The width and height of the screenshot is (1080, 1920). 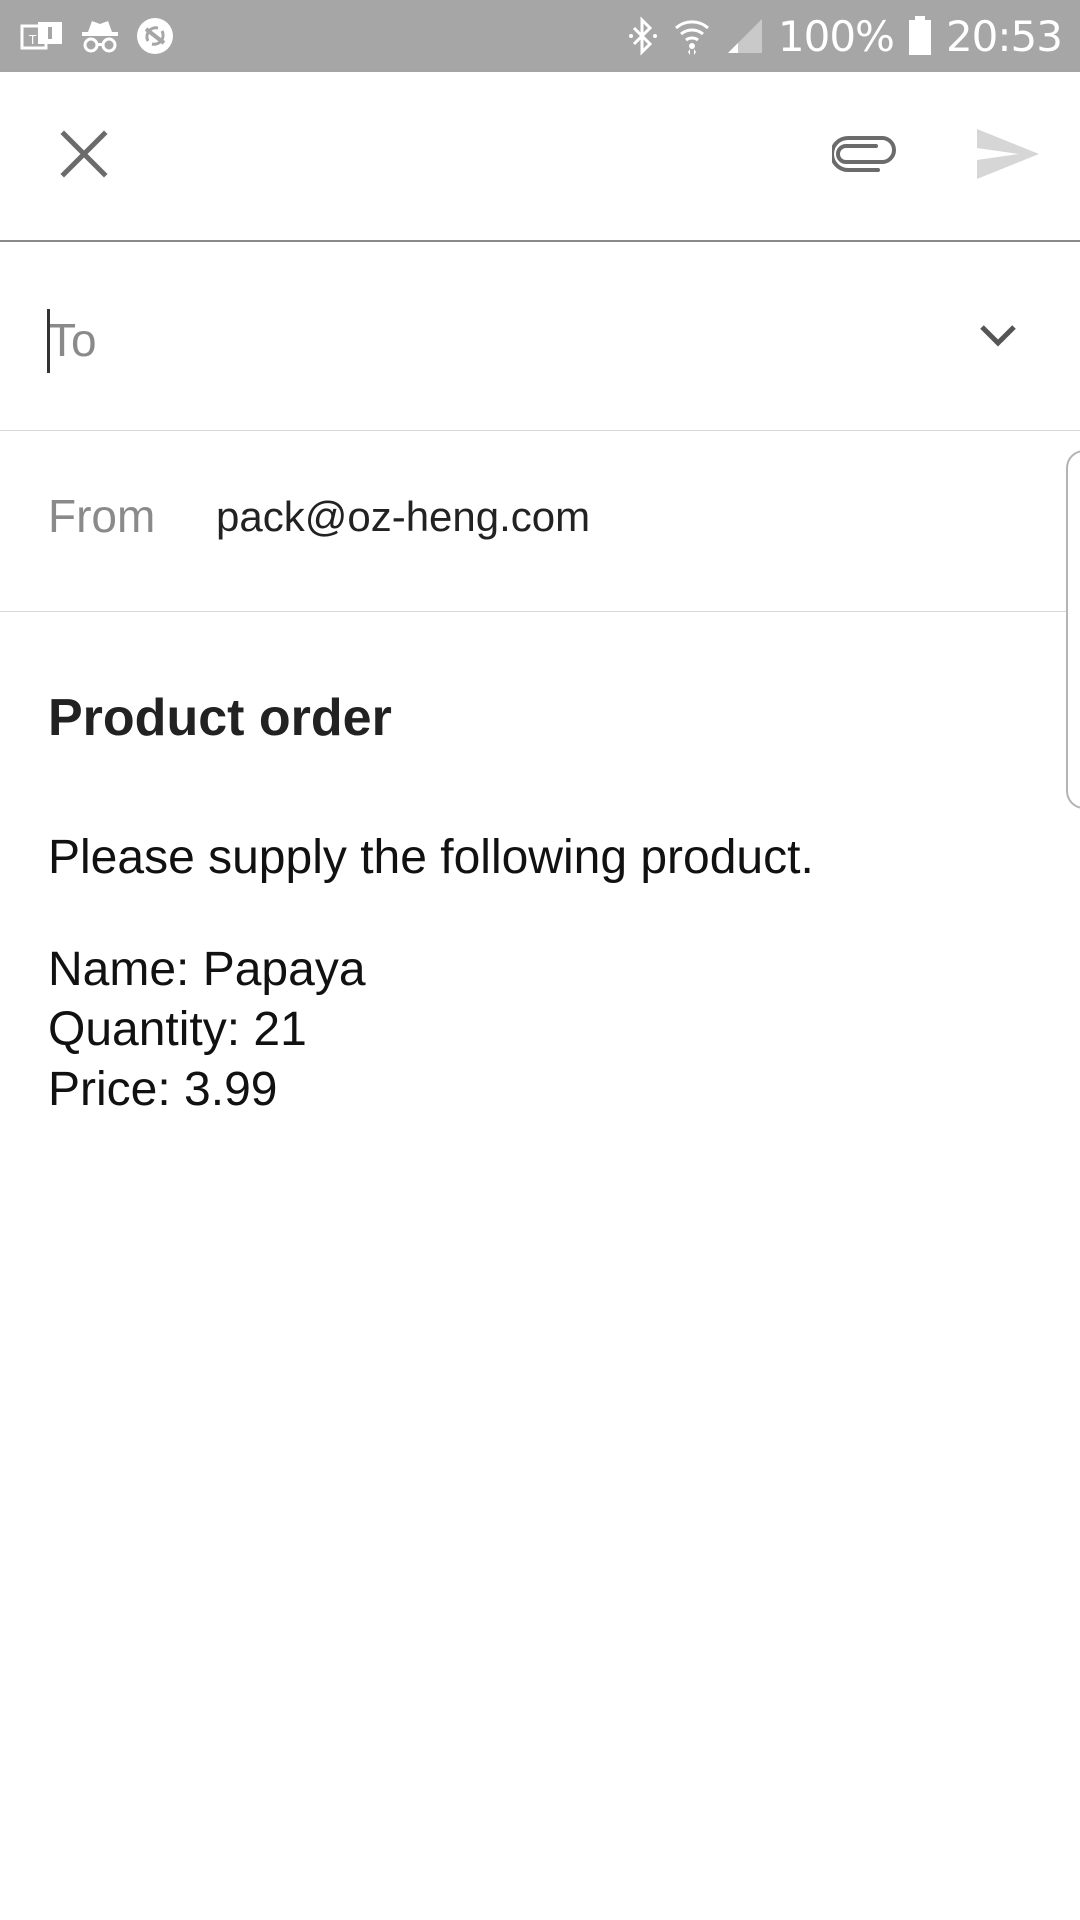 I want to click on to-row, so click(x=540, y=336).